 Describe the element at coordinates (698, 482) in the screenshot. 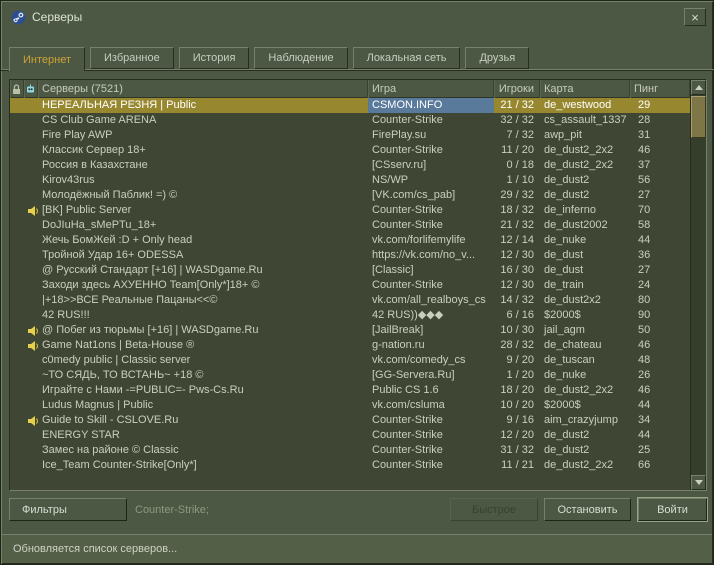

I see `scroll-down-button` at that location.